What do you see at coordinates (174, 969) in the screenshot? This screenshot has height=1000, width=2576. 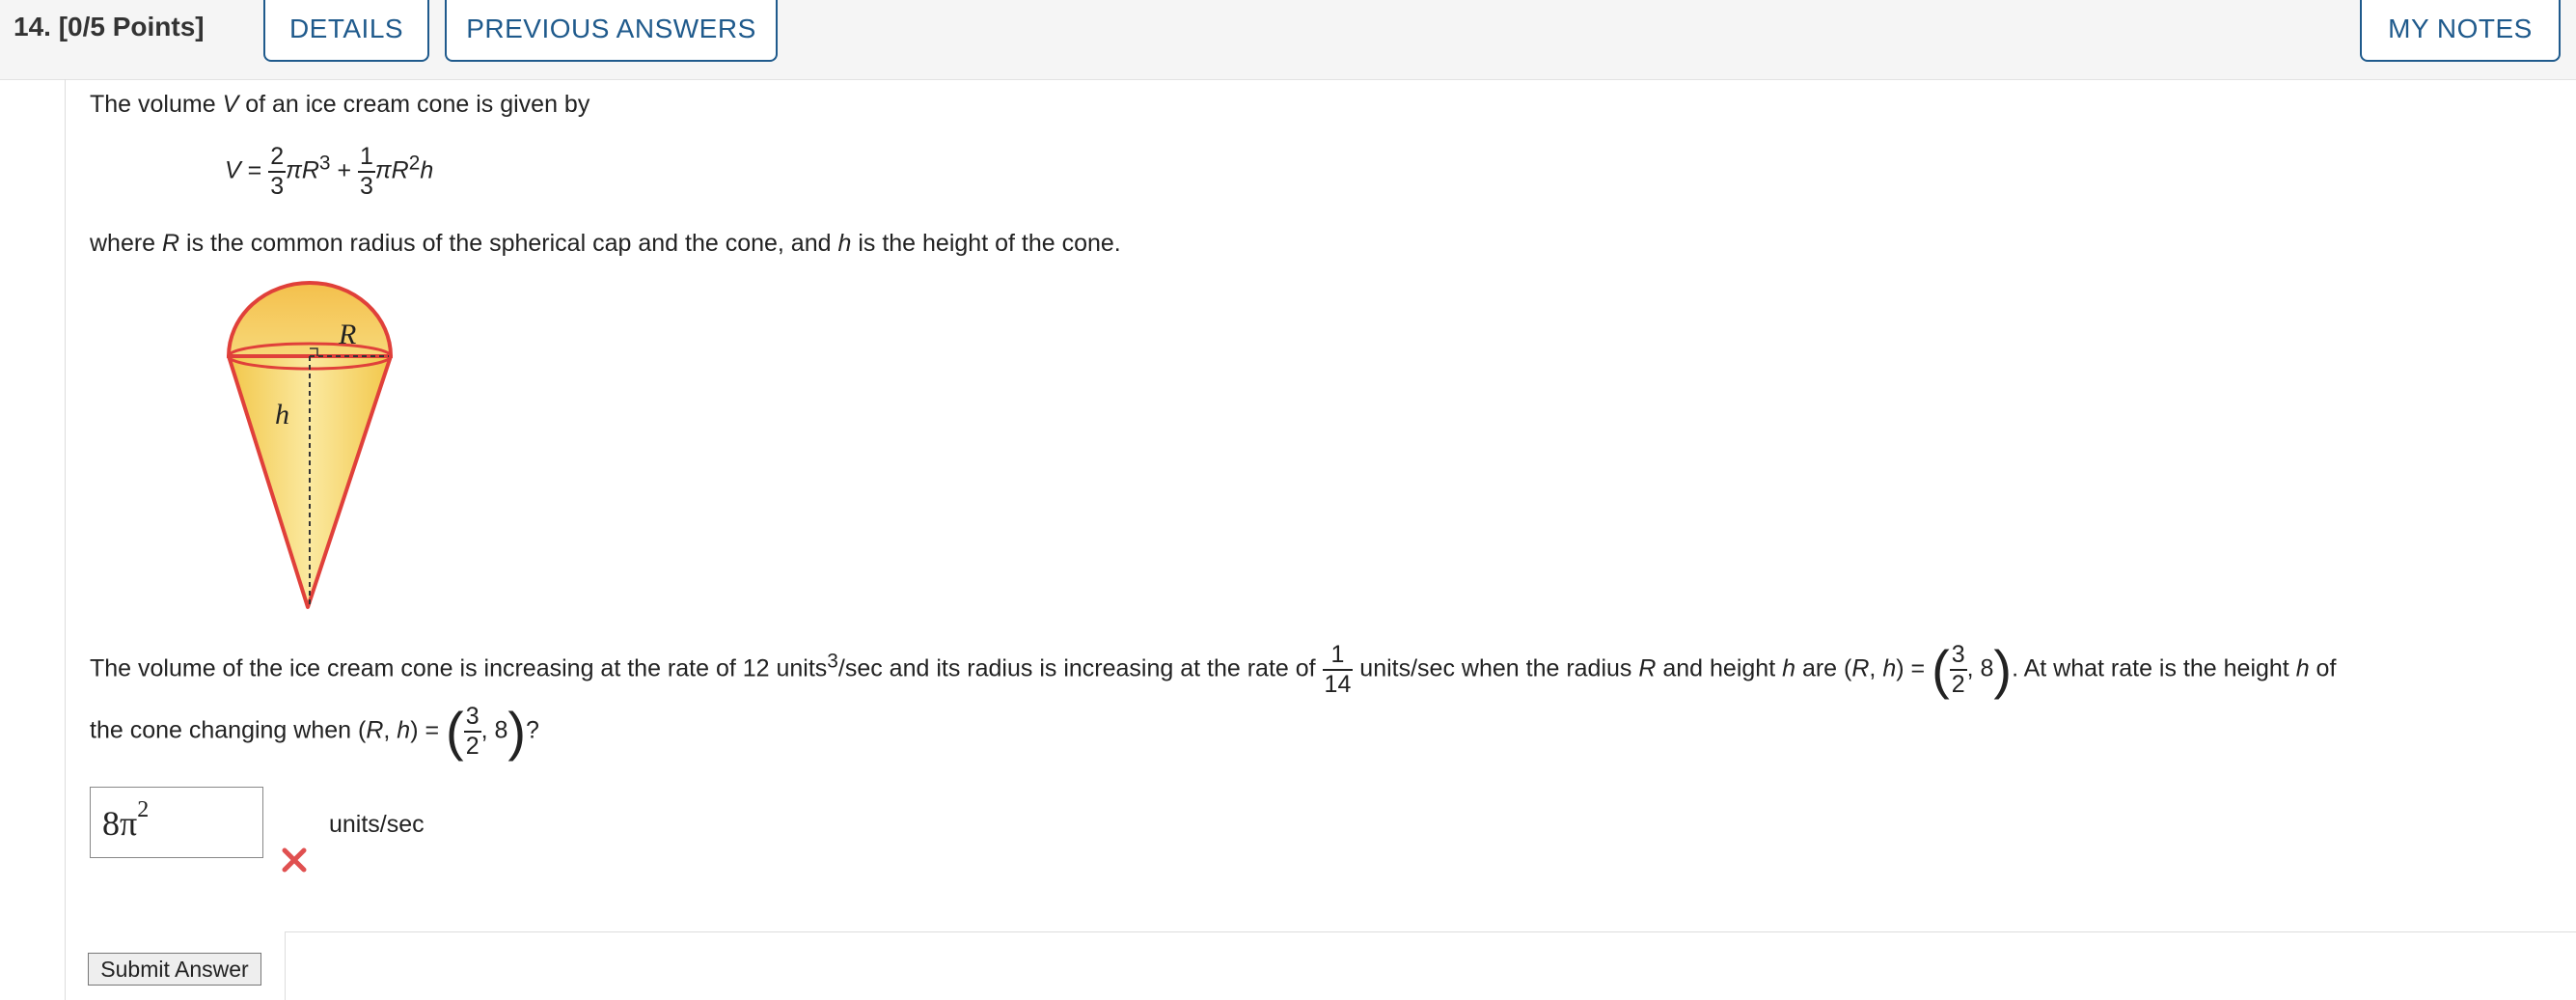 I see `submit-answer-button: Submit Answer` at bounding box center [174, 969].